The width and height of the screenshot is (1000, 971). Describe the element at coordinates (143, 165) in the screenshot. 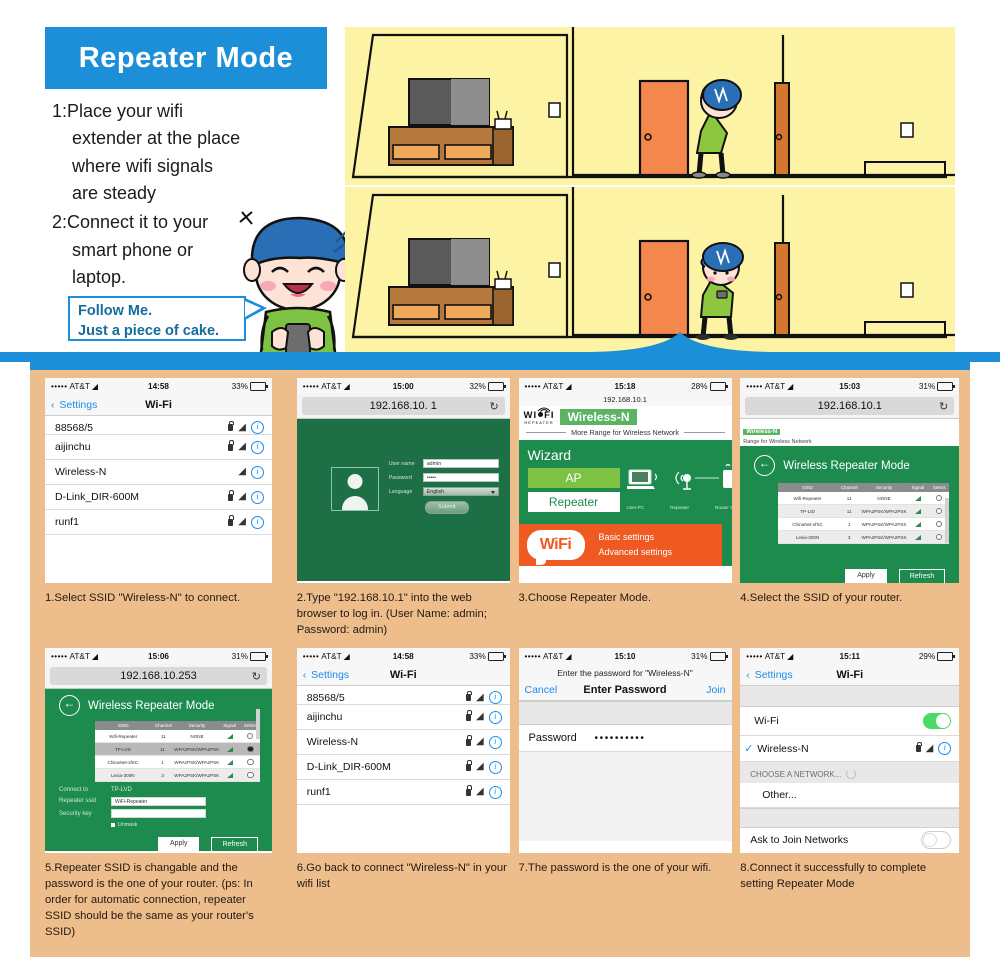

I see `step-1-line-3: where wifi signals` at that location.